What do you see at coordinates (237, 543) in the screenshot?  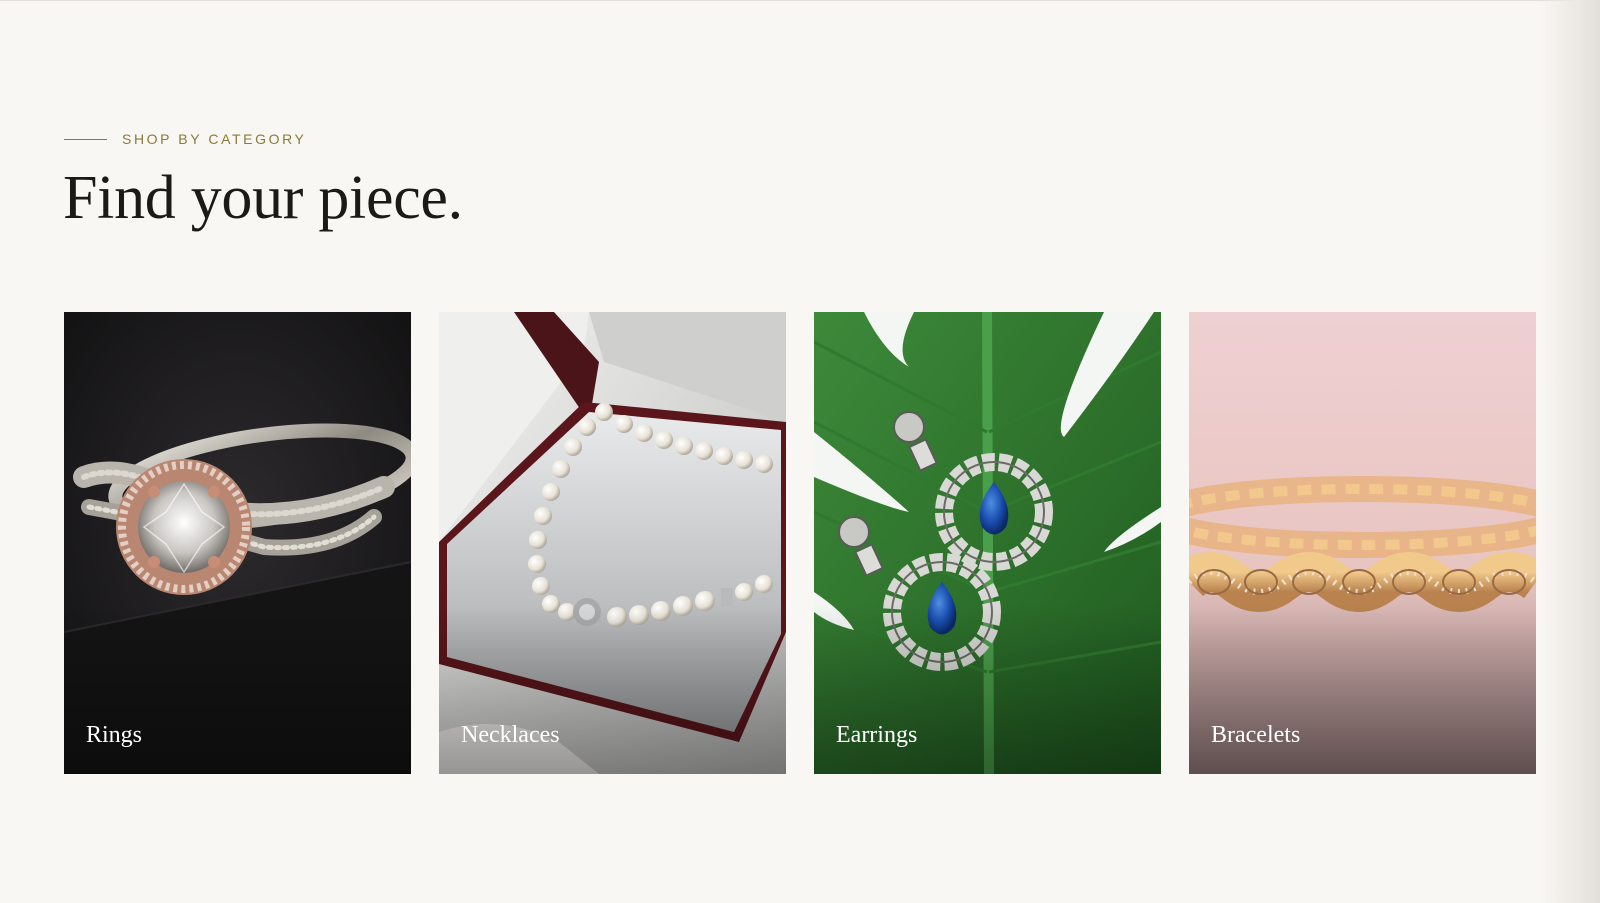 I see `category-card-rings: Rings` at bounding box center [237, 543].